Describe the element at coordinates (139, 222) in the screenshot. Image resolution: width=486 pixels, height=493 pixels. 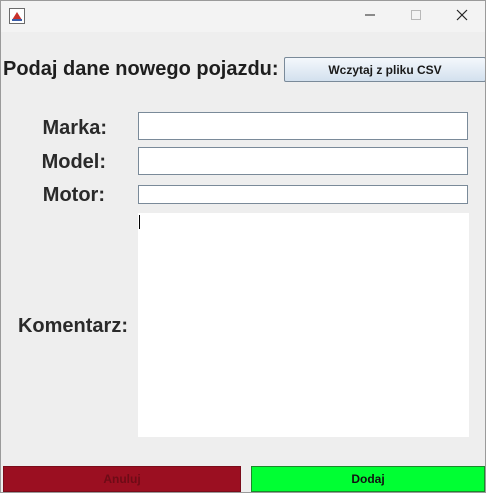
I see `text-caret` at that location.